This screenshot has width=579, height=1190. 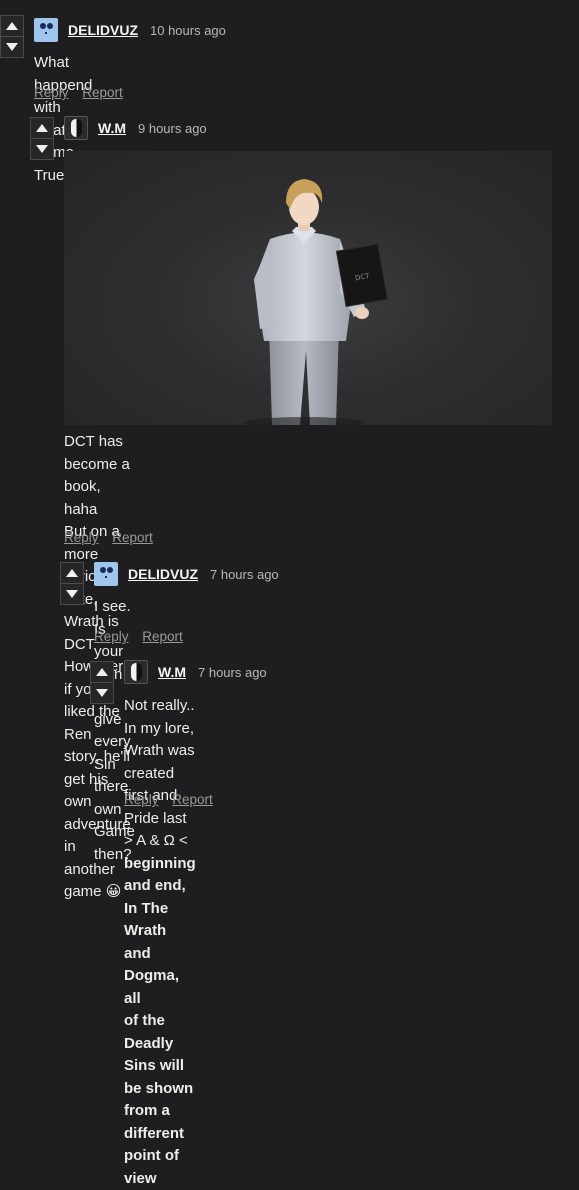 I want to click on comment-text-bold: view, so click(x=160, y=1179).